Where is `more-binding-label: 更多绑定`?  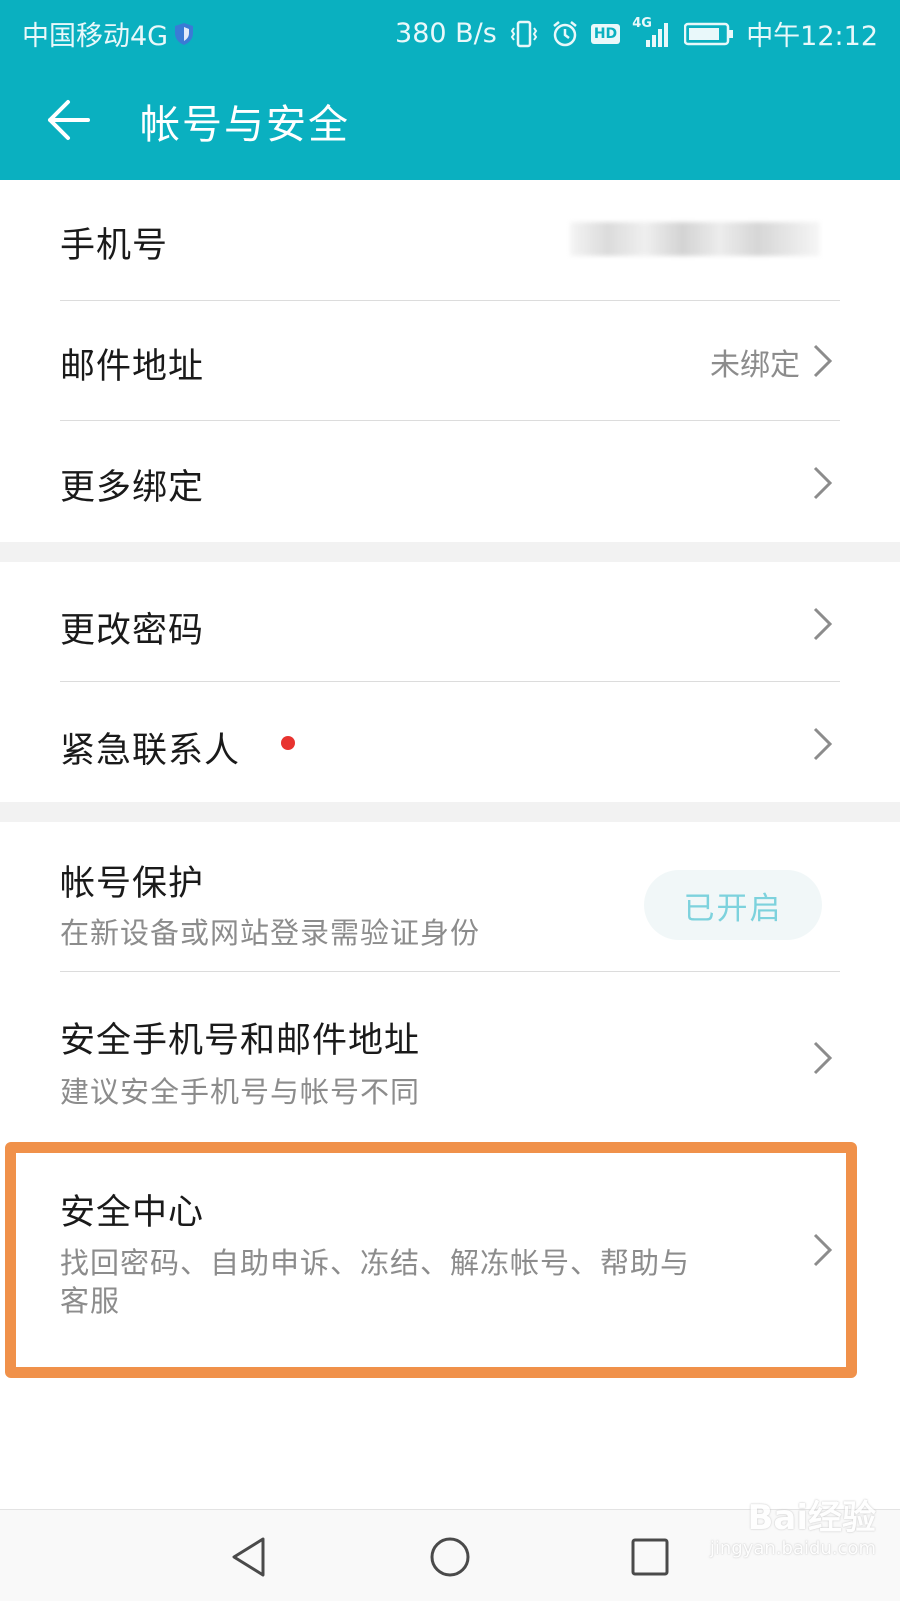
more-binding-label: 更多绑定 is located at coordinates (132, 488).